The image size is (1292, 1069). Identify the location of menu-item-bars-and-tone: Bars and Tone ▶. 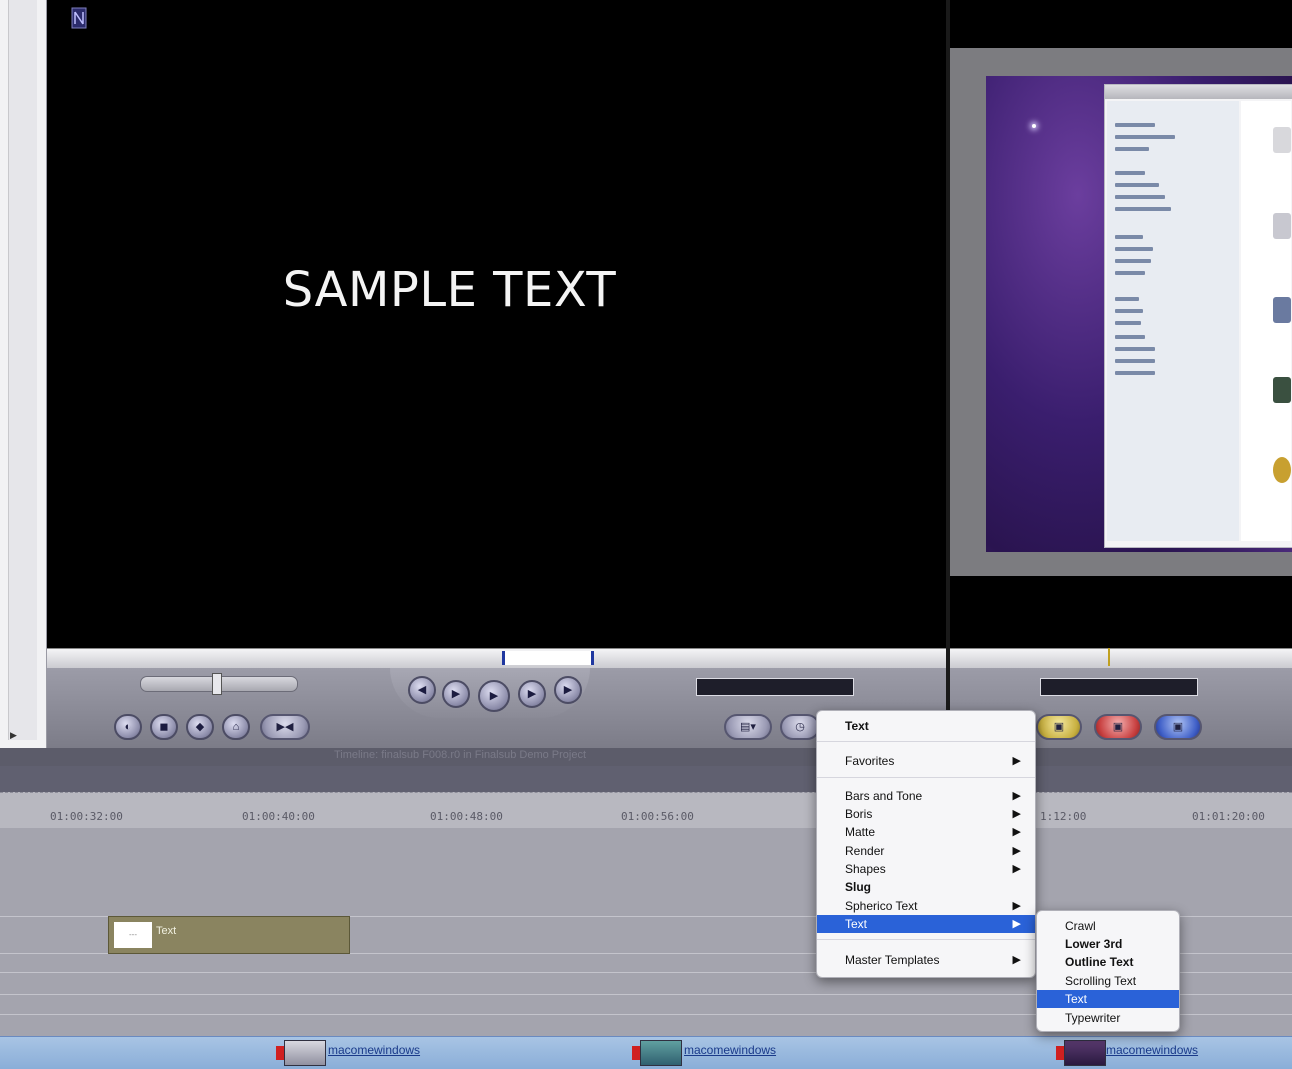
(926, 796).